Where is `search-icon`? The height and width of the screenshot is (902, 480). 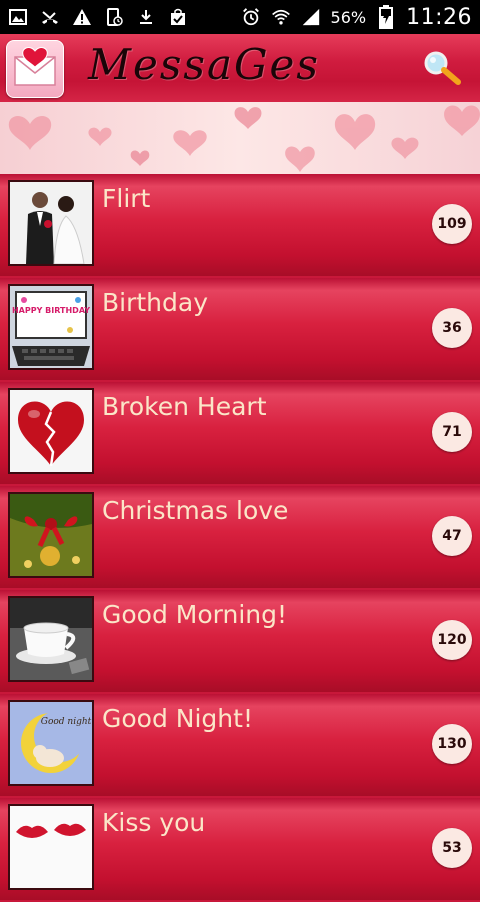 search-icon is located at coordinates (442, 68).